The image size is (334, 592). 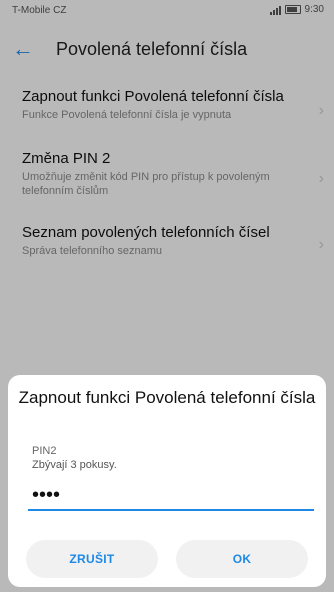 What do you see at coordinates (44, 451) in the screenshot?
I see `pin2-field-label: PIN2` at bounding box center [44, 451].